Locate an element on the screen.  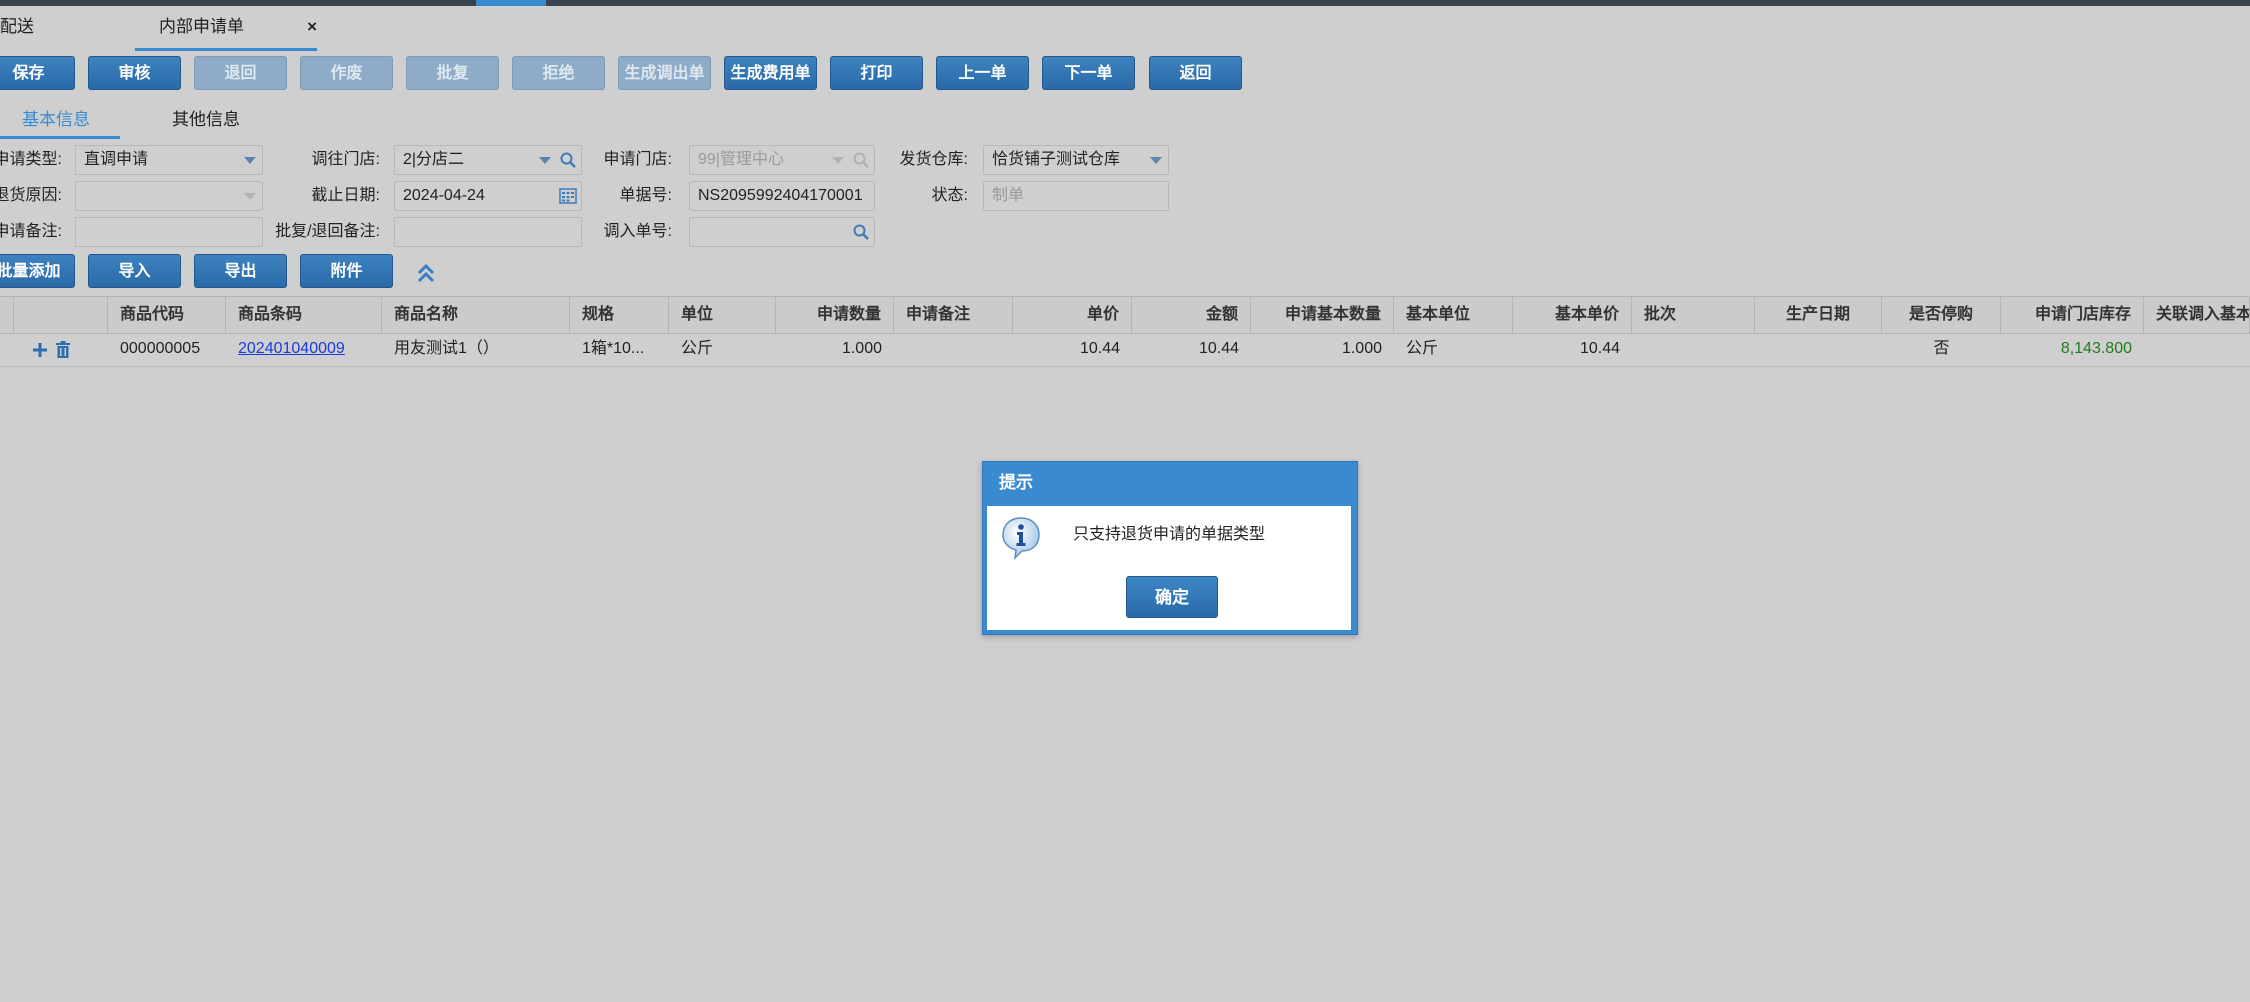
col-base-unit: 基本单位 is located at coordinates (1453, 315).